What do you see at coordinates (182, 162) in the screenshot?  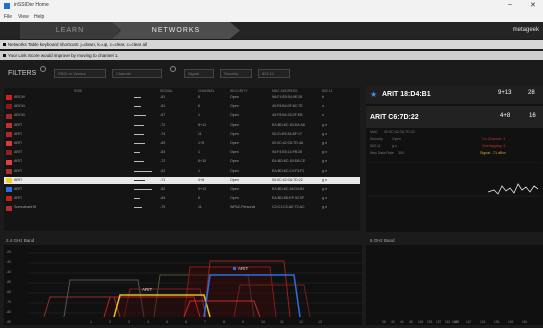 I see `table-row: ARIT -72 6+10 Open EA:BD:8C:1B:D8:CE g n` at bounding box center [182, 162].